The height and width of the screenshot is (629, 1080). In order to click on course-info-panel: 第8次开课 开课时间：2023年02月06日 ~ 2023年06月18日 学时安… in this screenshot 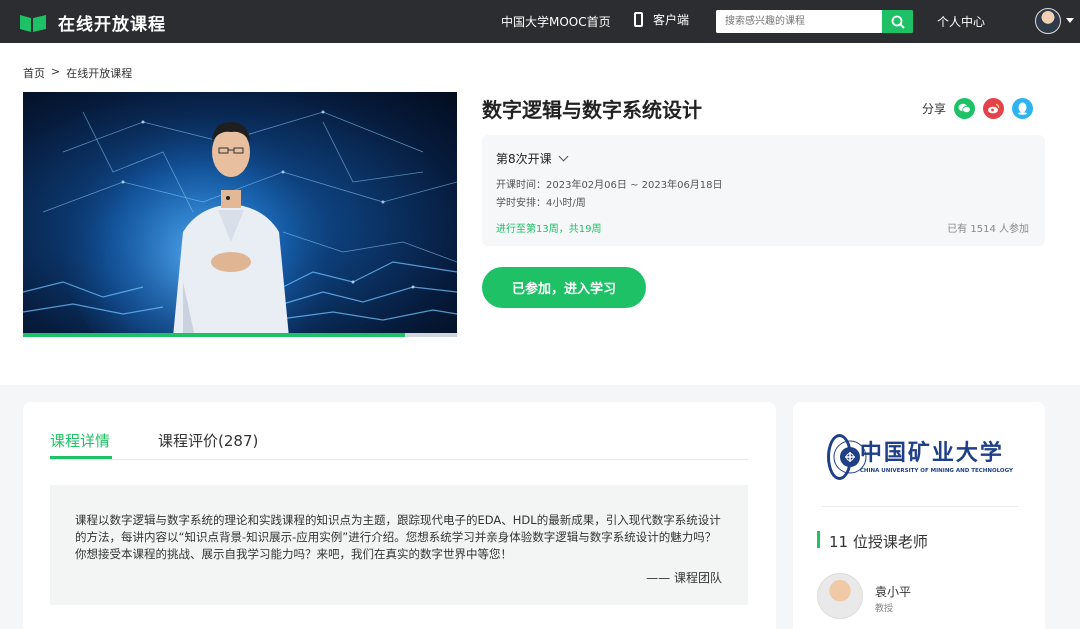, I will do `click(763, 190)`.